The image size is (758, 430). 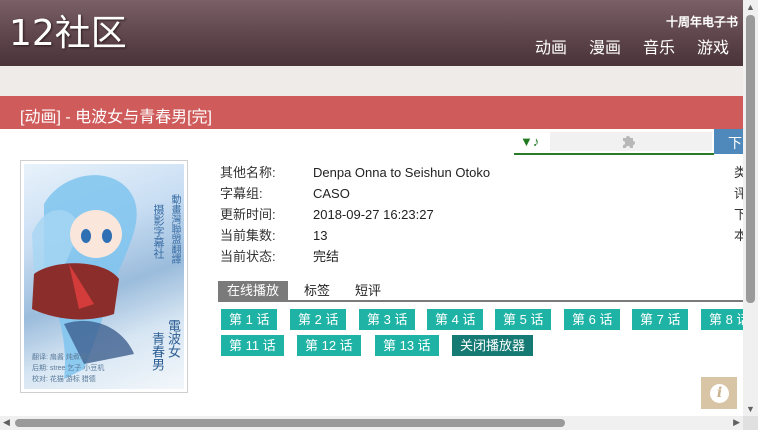 I want to click on episode-button: 第 8 话, so click(x=722, y=319).